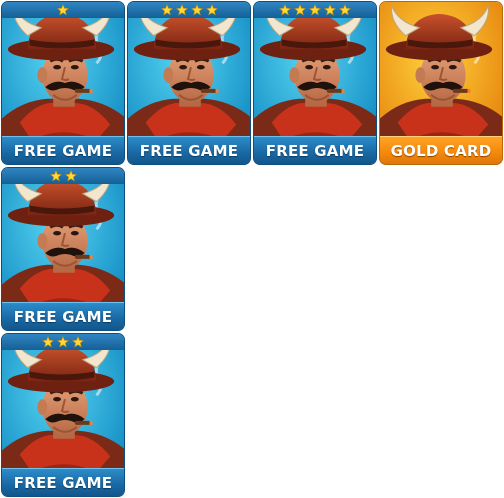 The width and height of the screenshot is (504, 498). Describe the element at coordinates (63, 83) in the screenshot. I see `card-1: FREE GAME` at that location.